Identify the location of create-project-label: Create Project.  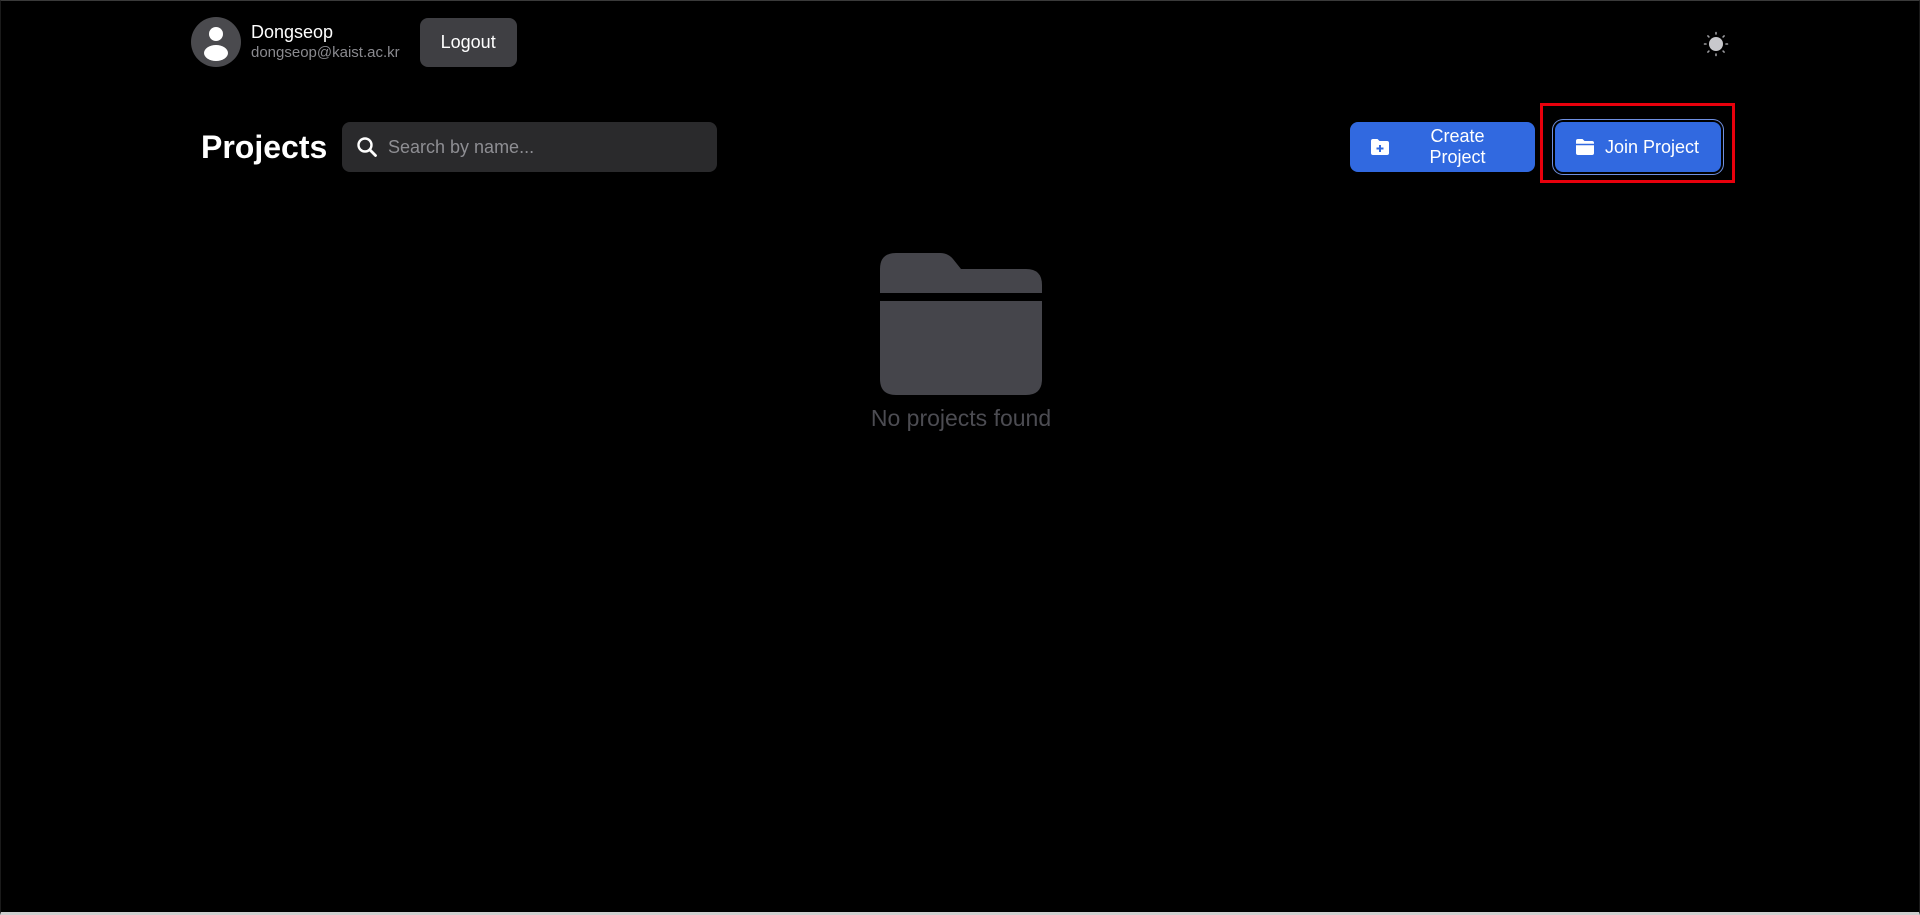
(1457, 146).